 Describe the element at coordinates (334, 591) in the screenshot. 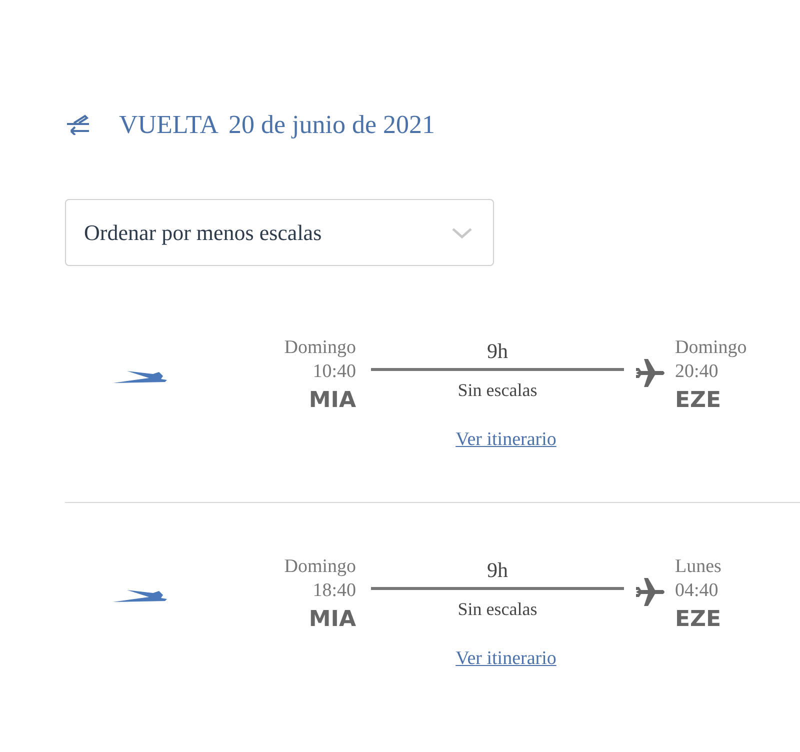

I see `departure-time: 18:40` at that location.